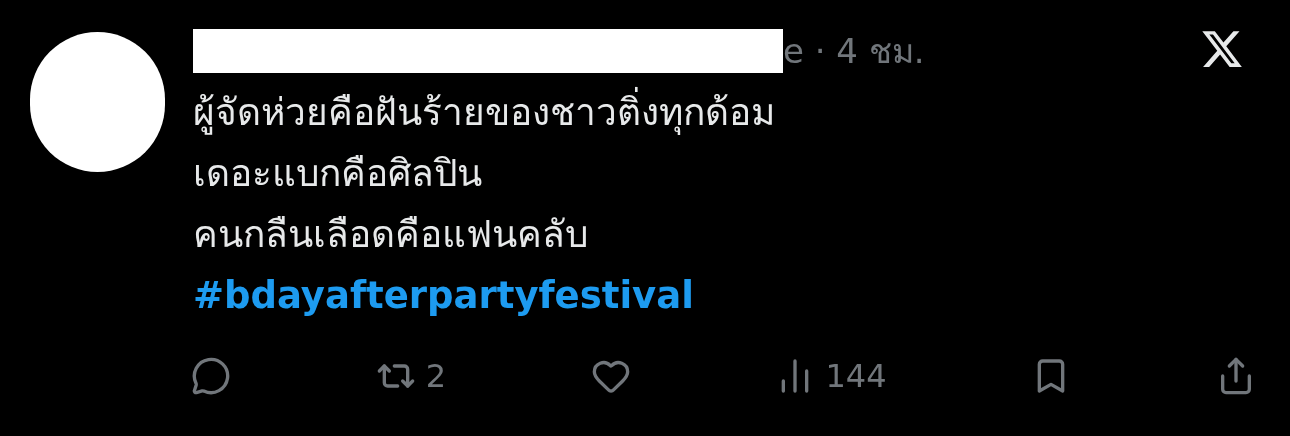  I want to click on tweet-text-line: เดอะแบกคือศิลปิน, so click(338, 174).